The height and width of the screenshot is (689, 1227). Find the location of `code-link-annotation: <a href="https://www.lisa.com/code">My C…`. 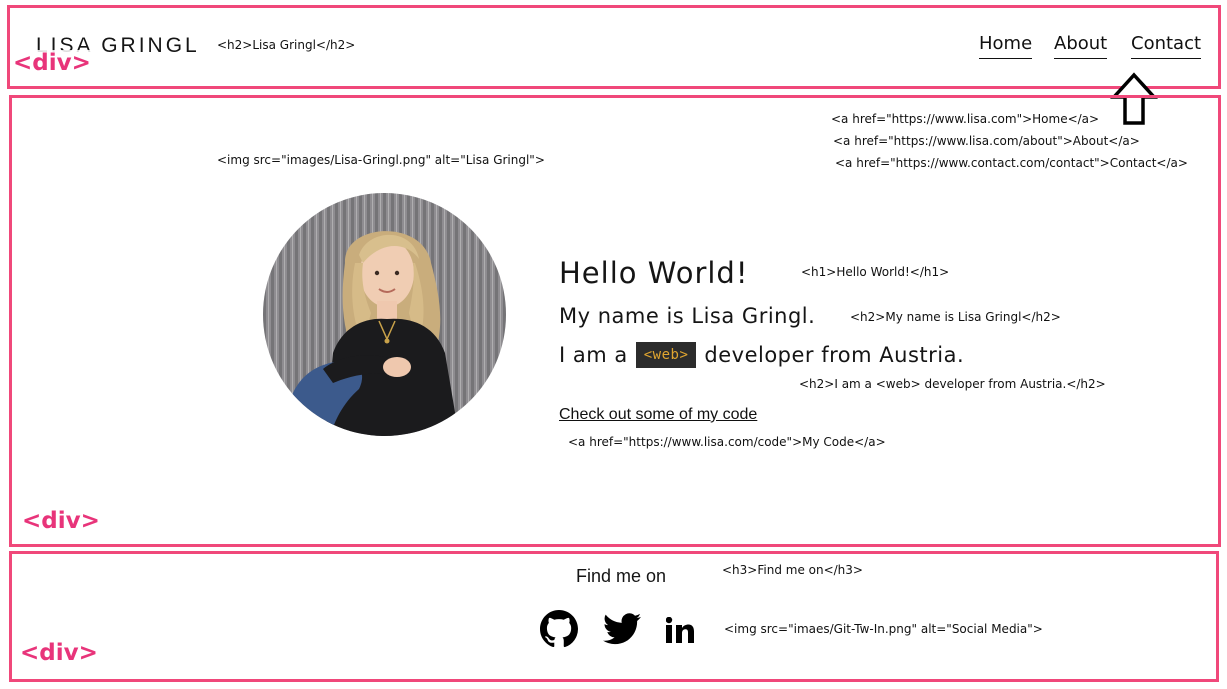

code-link-annotation: <a href="https://www.lisa.com/code">My C… is located at coordinates (727, 442).